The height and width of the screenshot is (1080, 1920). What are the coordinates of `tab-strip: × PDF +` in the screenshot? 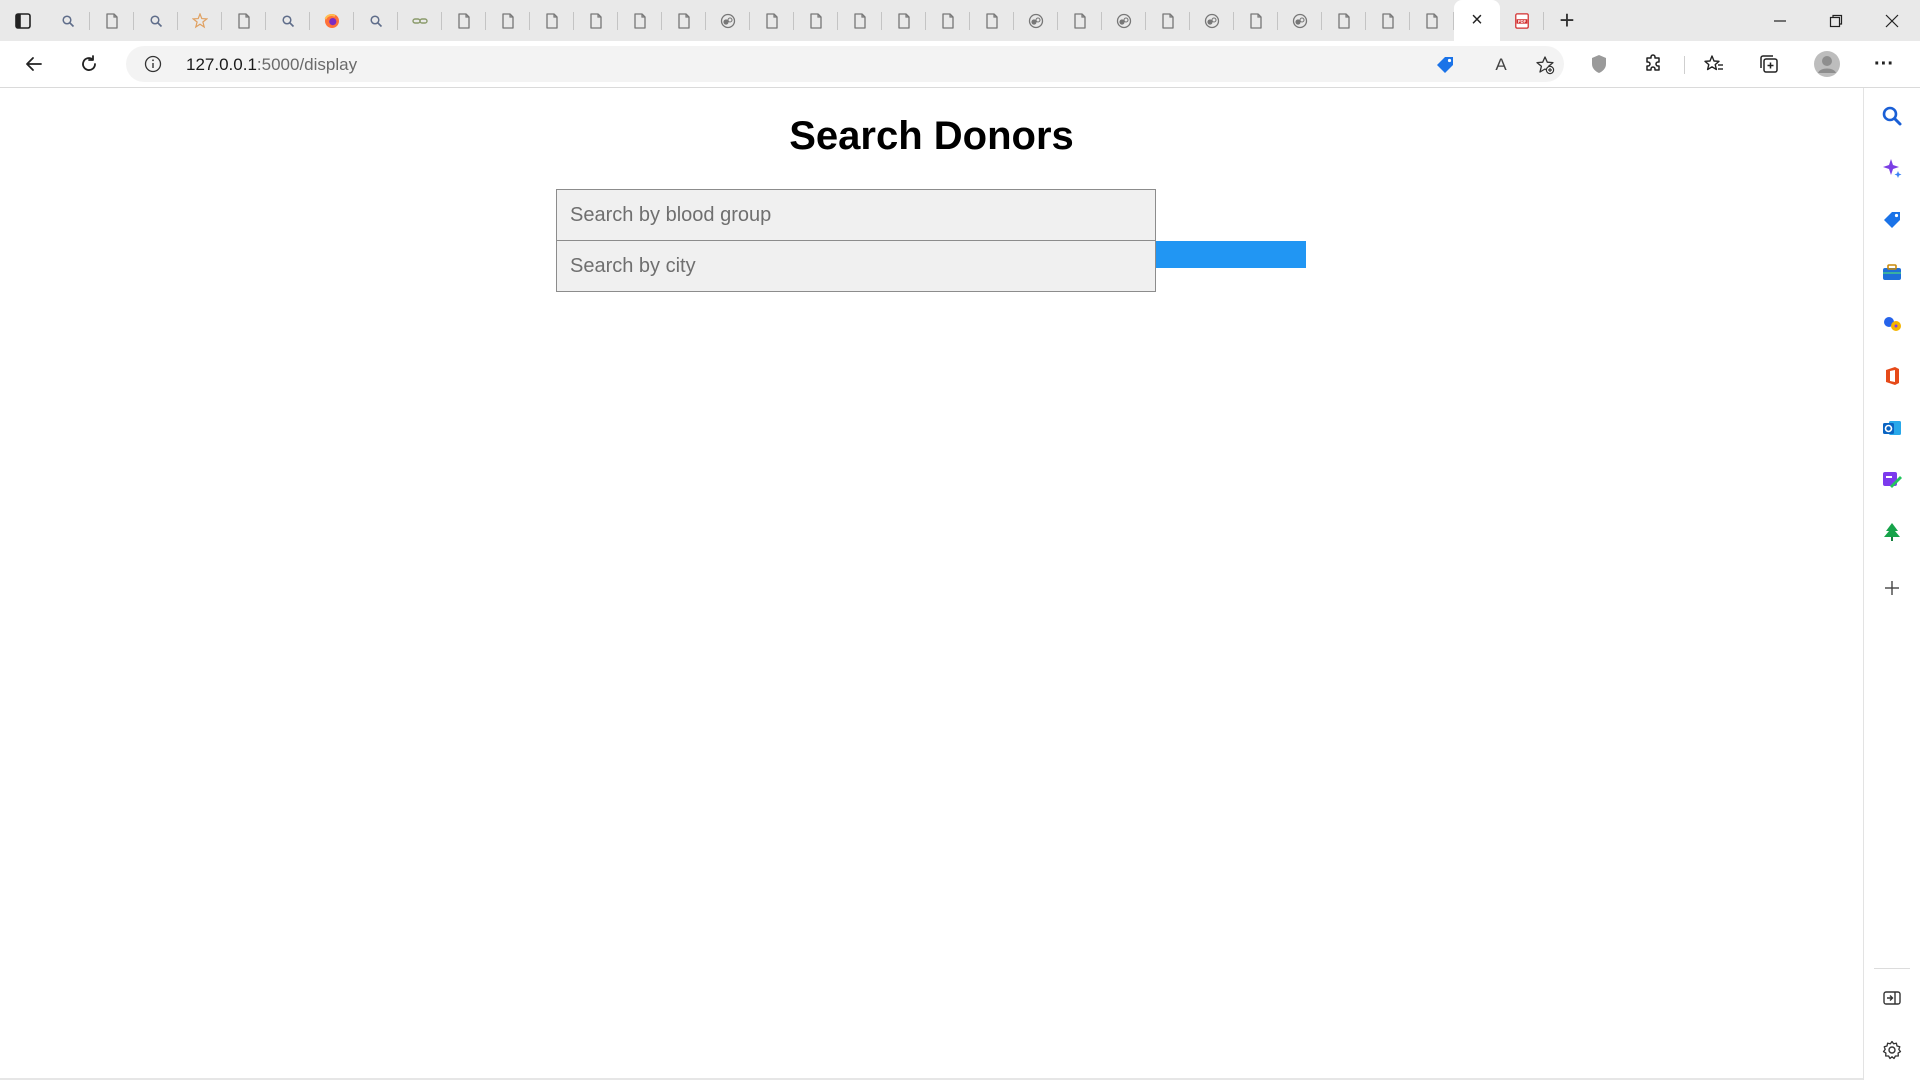 It's located at (960, 20).